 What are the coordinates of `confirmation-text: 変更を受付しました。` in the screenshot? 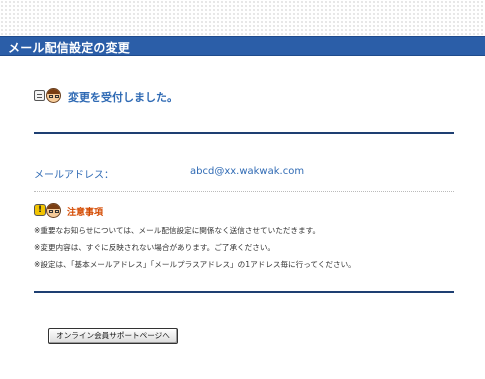 It's located at (123, 97).